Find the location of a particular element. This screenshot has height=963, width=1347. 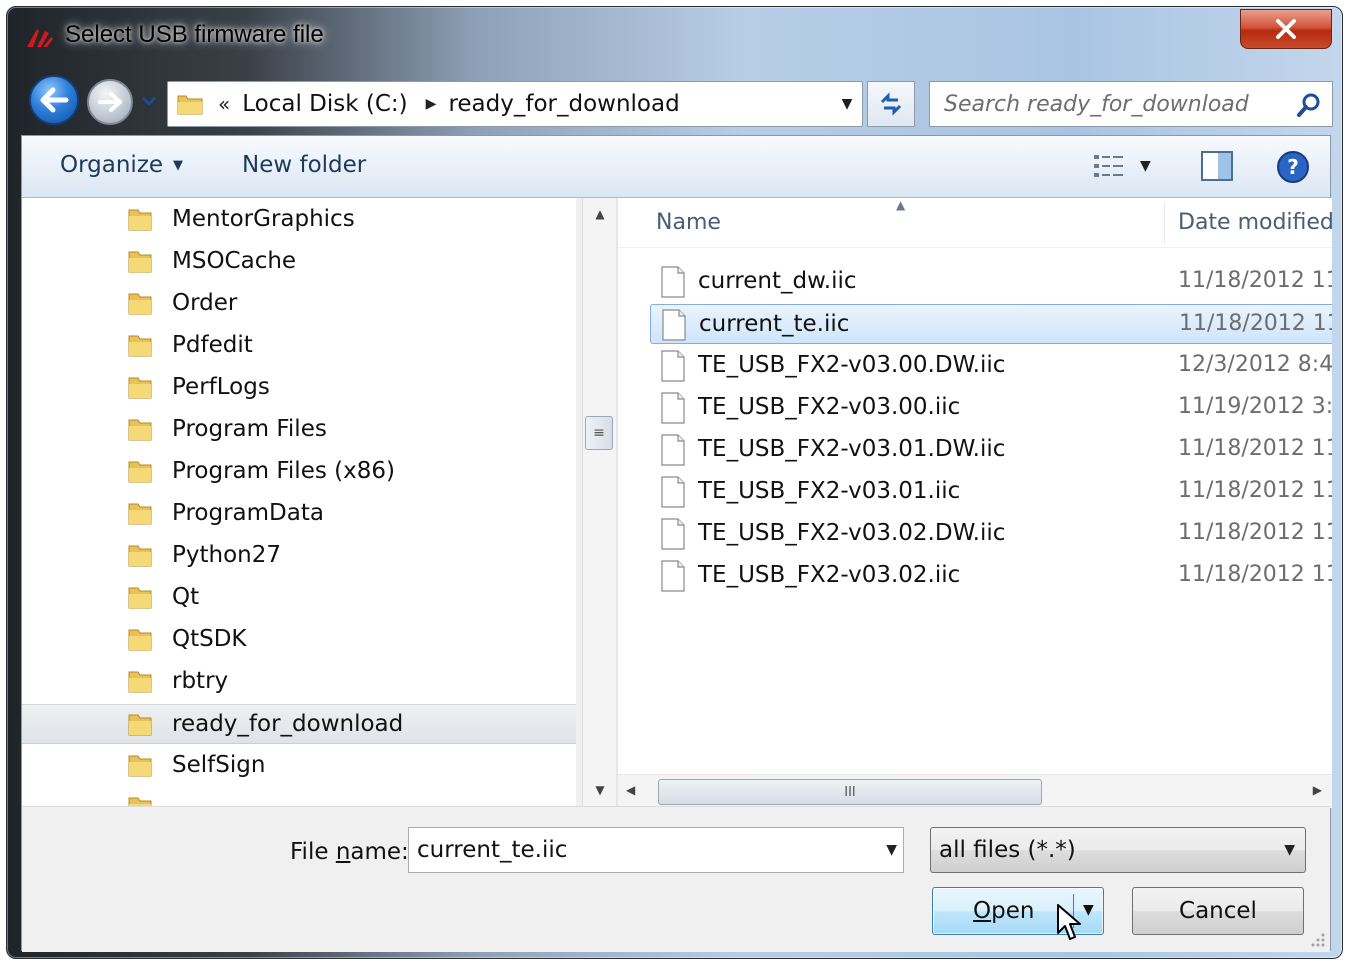

tree-item: MentorGraphics is located at coordinates (299, 220).